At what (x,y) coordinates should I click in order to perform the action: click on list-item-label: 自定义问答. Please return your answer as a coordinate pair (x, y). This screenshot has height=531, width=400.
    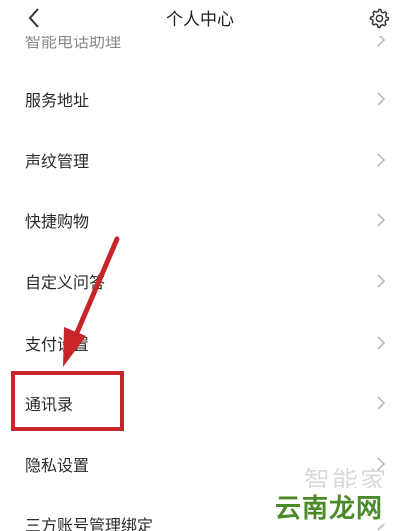
    Looking at the image, I should click on (65, 282).